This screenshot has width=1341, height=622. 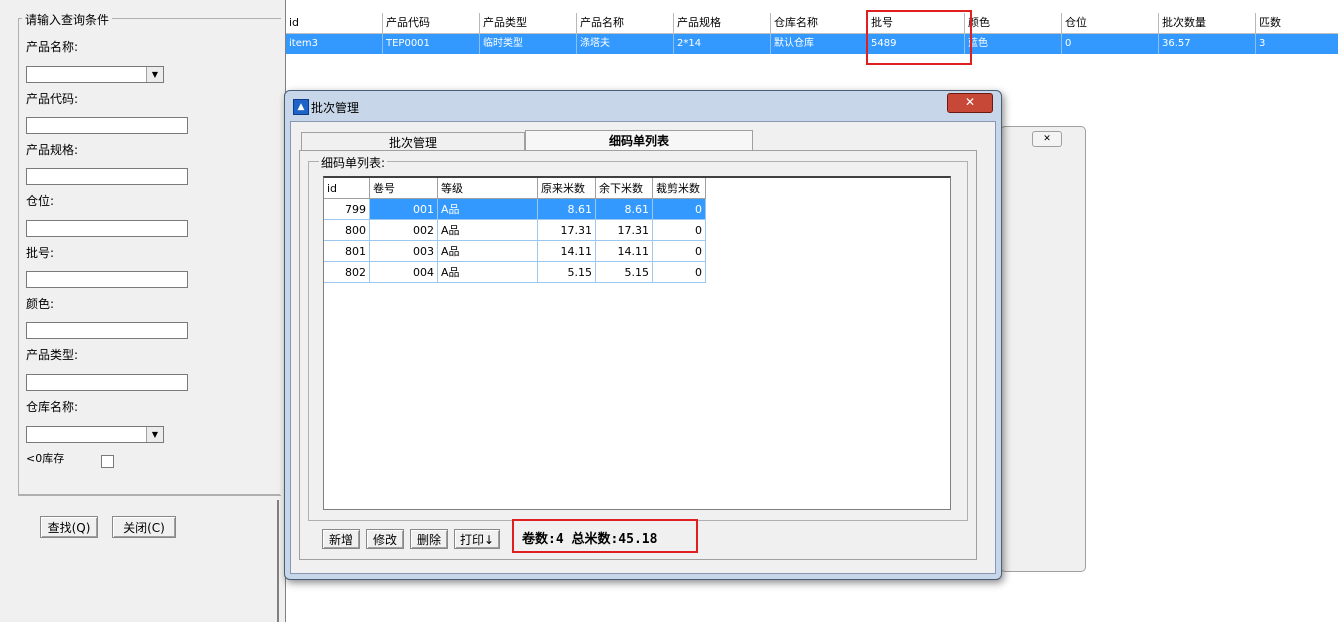 I want to click on table-cell: 蓝色, so click(x=1013, y=44).